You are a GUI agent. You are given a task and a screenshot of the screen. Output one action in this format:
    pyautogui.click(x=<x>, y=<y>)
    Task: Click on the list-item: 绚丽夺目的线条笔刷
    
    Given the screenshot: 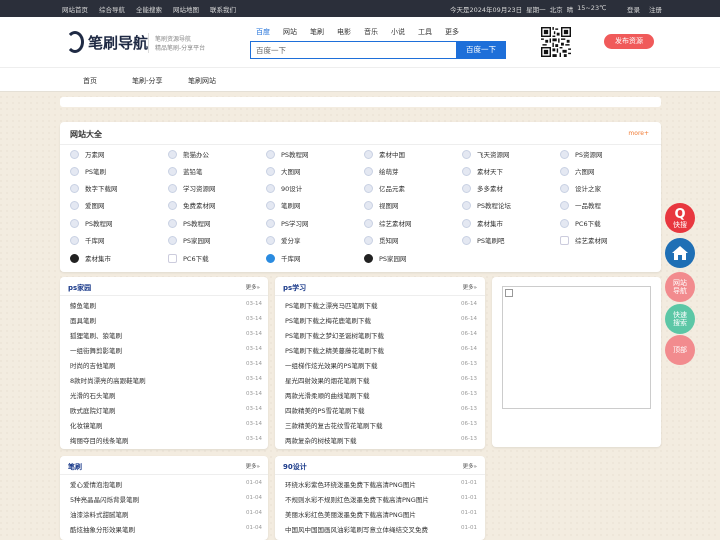 What is the action you would take?
    pyautogui.click(x=99, y=440)
    